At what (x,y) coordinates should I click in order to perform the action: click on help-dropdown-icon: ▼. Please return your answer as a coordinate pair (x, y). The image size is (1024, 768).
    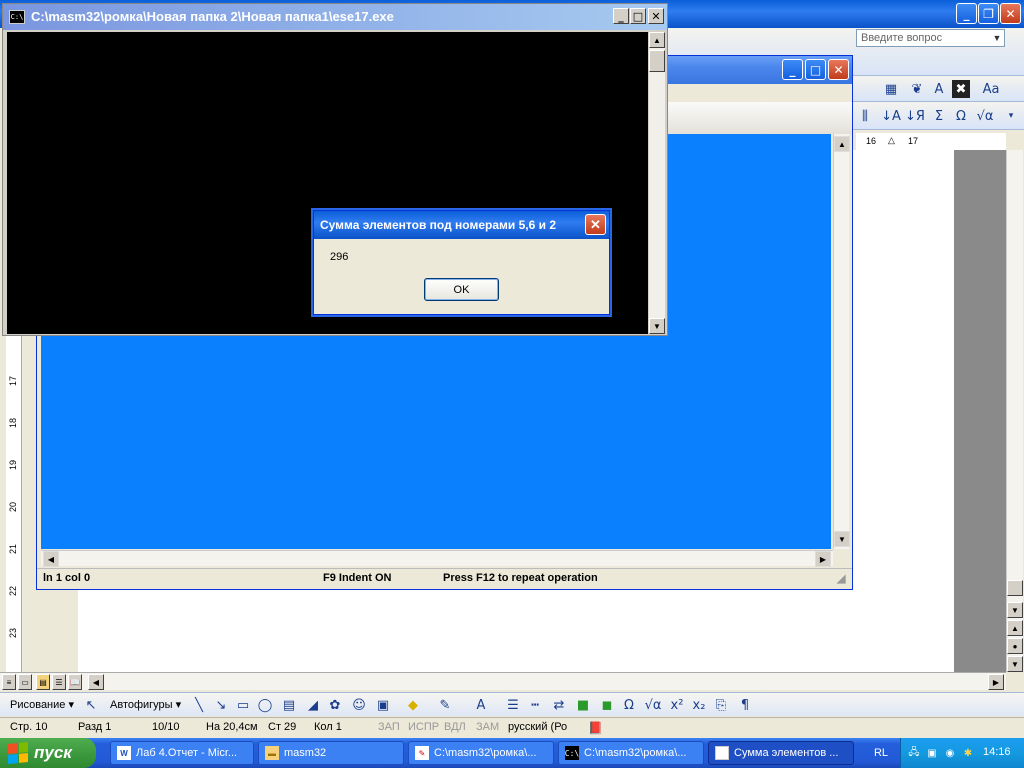
    Looking at the image, I should click on (997, 38).